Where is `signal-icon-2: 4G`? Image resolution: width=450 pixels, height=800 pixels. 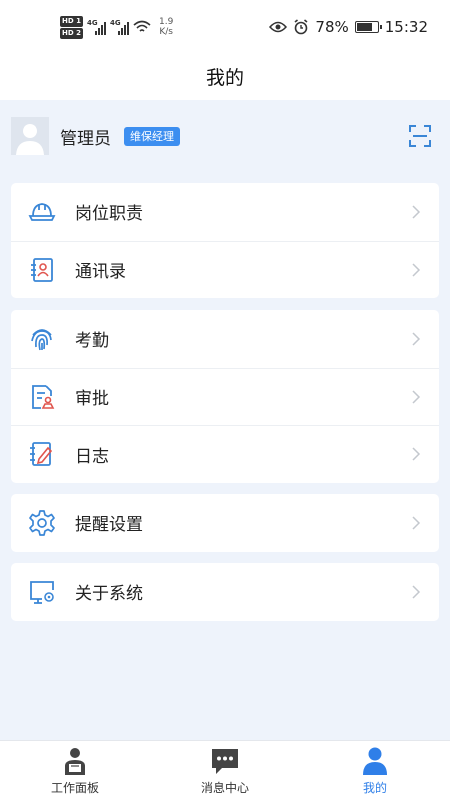
signal-icon-2: 4G is located at coordinates (119, 27).